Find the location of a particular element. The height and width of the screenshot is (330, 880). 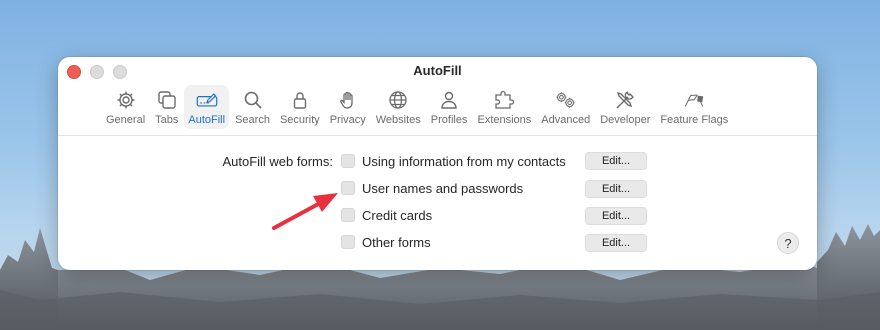

tab-privacy: Privacy is located at coordinates (348, 107).